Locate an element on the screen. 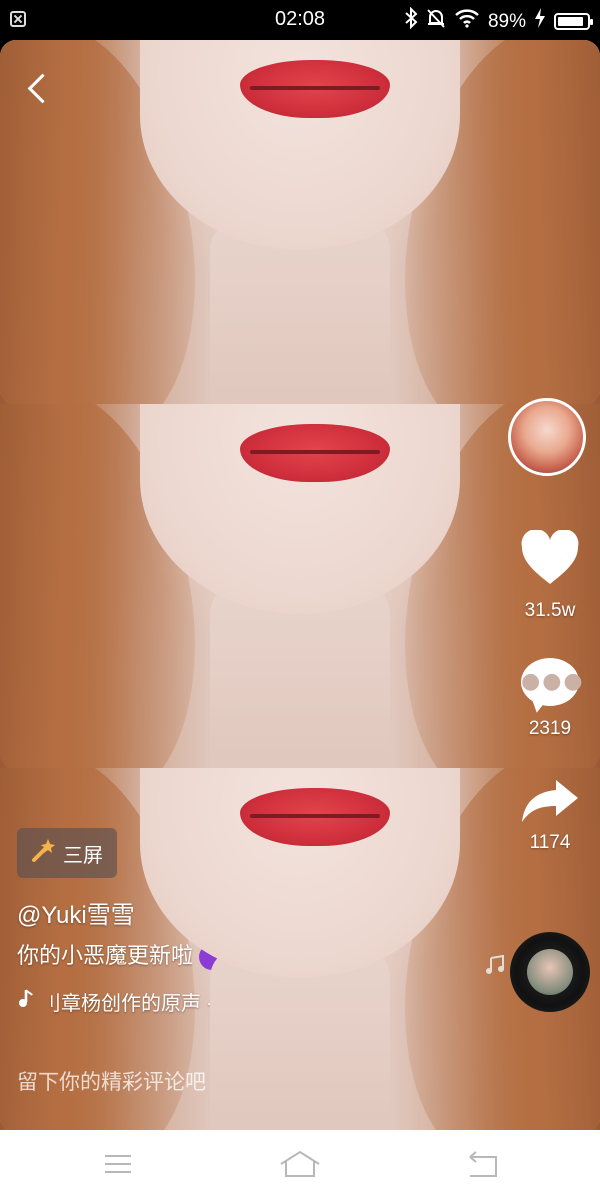 This screenshot has height=1200, width=600. wifi-icon is located at coordinates (467, 21).